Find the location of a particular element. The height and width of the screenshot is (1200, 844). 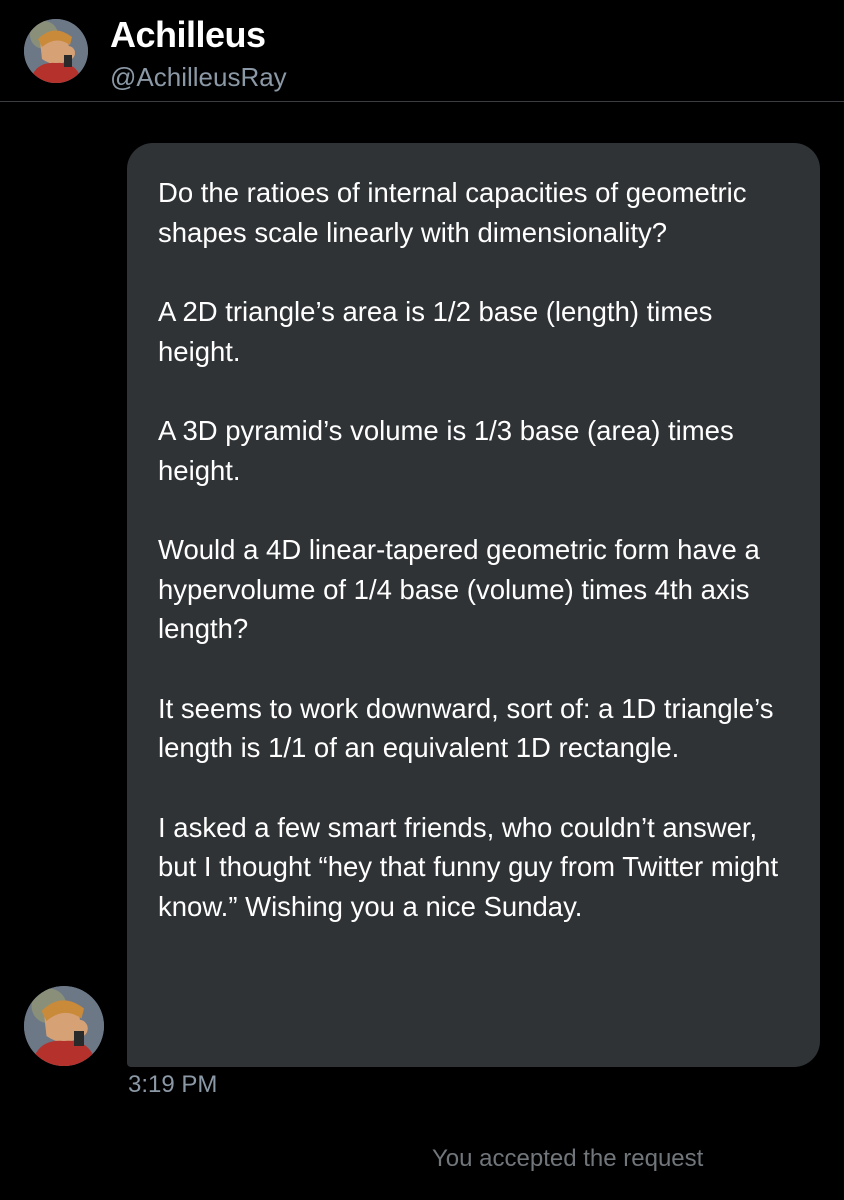

request-accepted-note: You accepted the request is located at coordinates (568, 1158).